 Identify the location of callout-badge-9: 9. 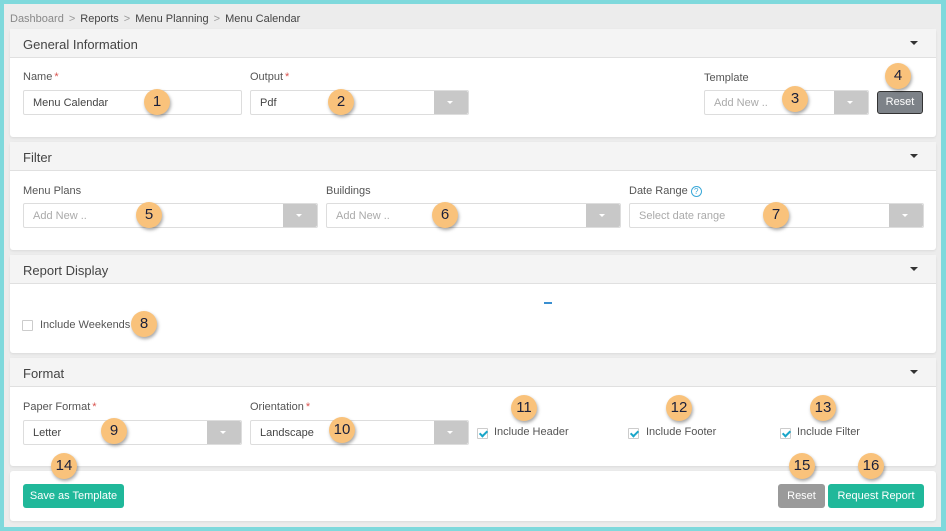
(114, 431).